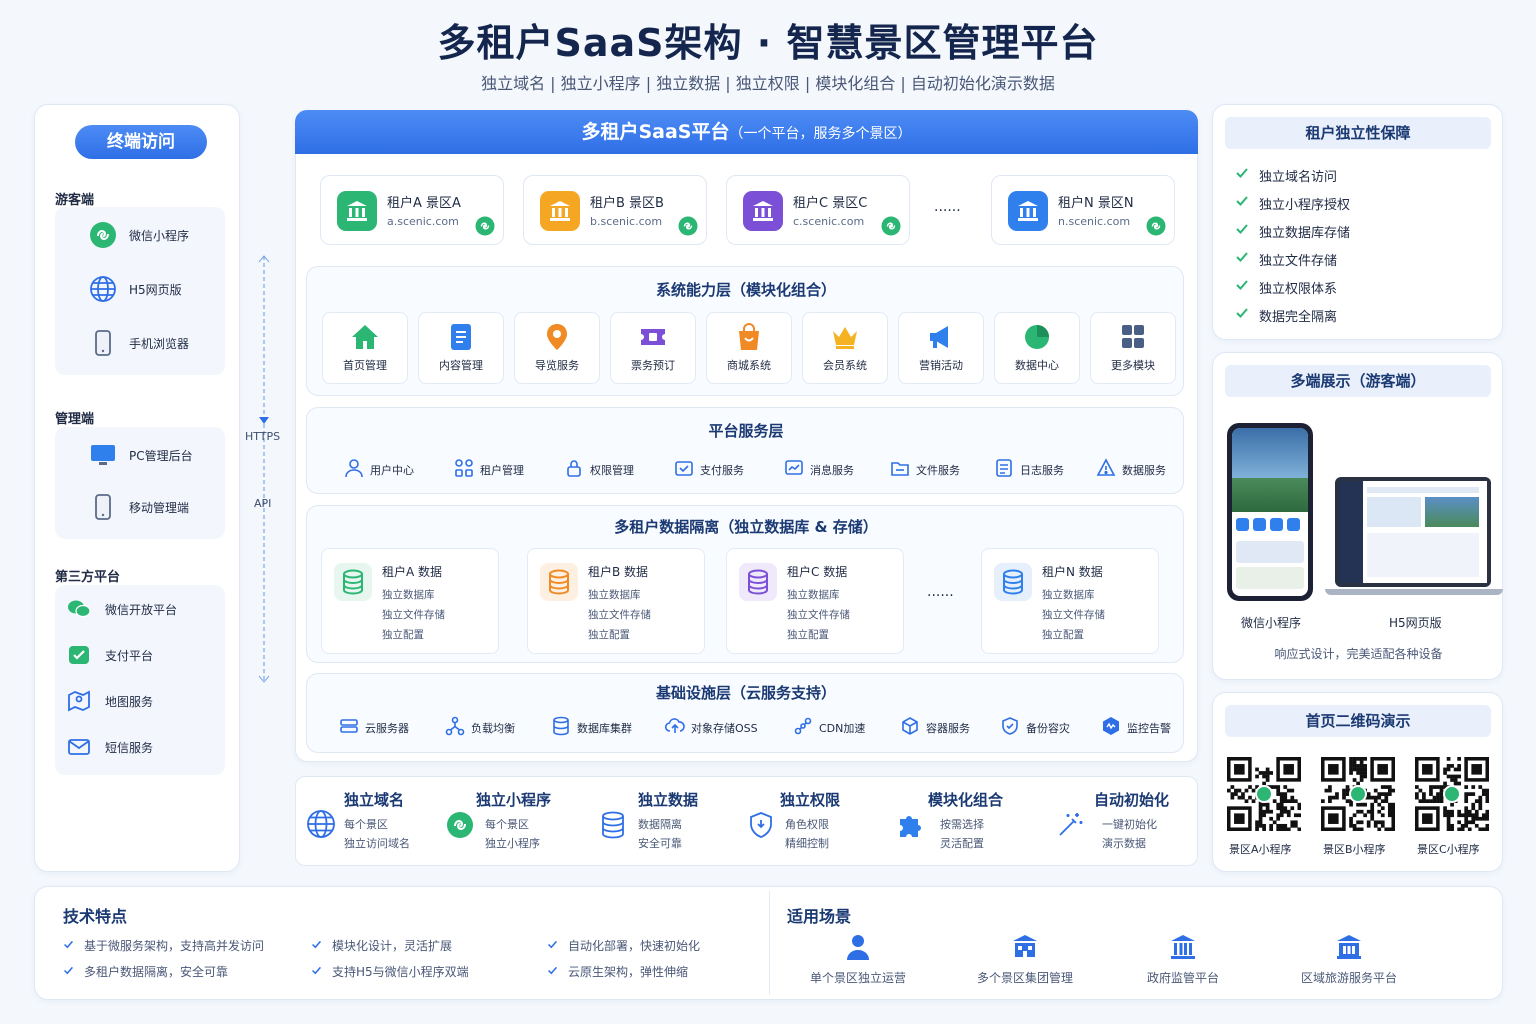 The width and height of the screenshot is (1536, 1024). Describe the element at coordinates (1149, 728) in the screenshot. I see `infra-label: 监控告警` at that location.